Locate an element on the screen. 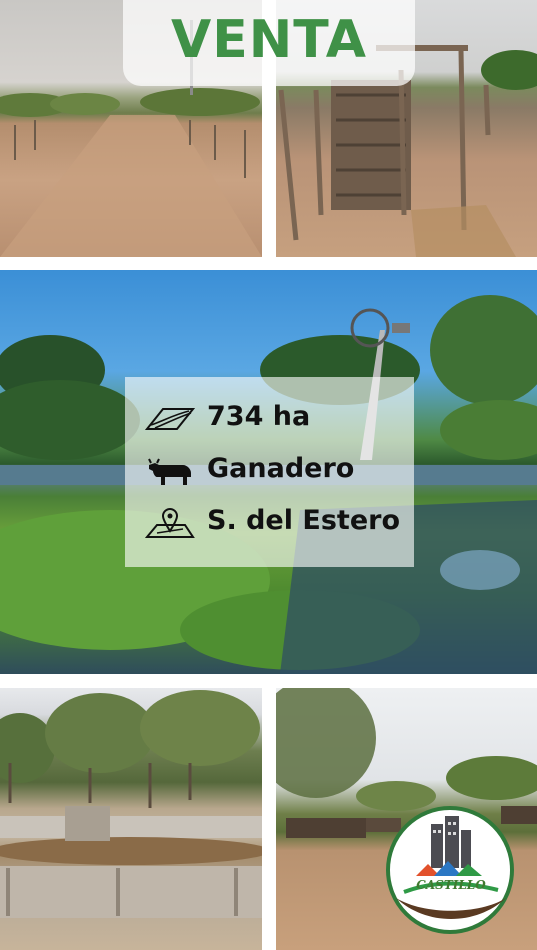  use-label: Ganadero is located at coordinates (281, 468).